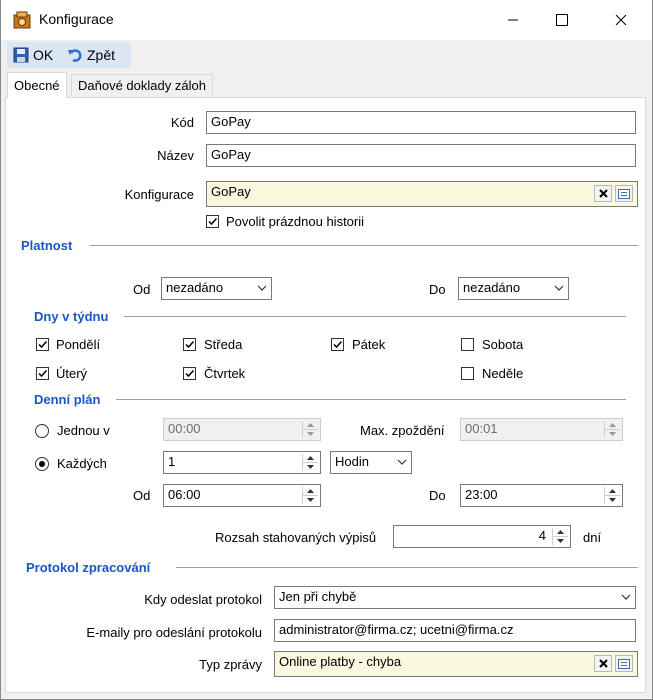  I want to click on jednou-time-value: 00:00, so click(184, 428).